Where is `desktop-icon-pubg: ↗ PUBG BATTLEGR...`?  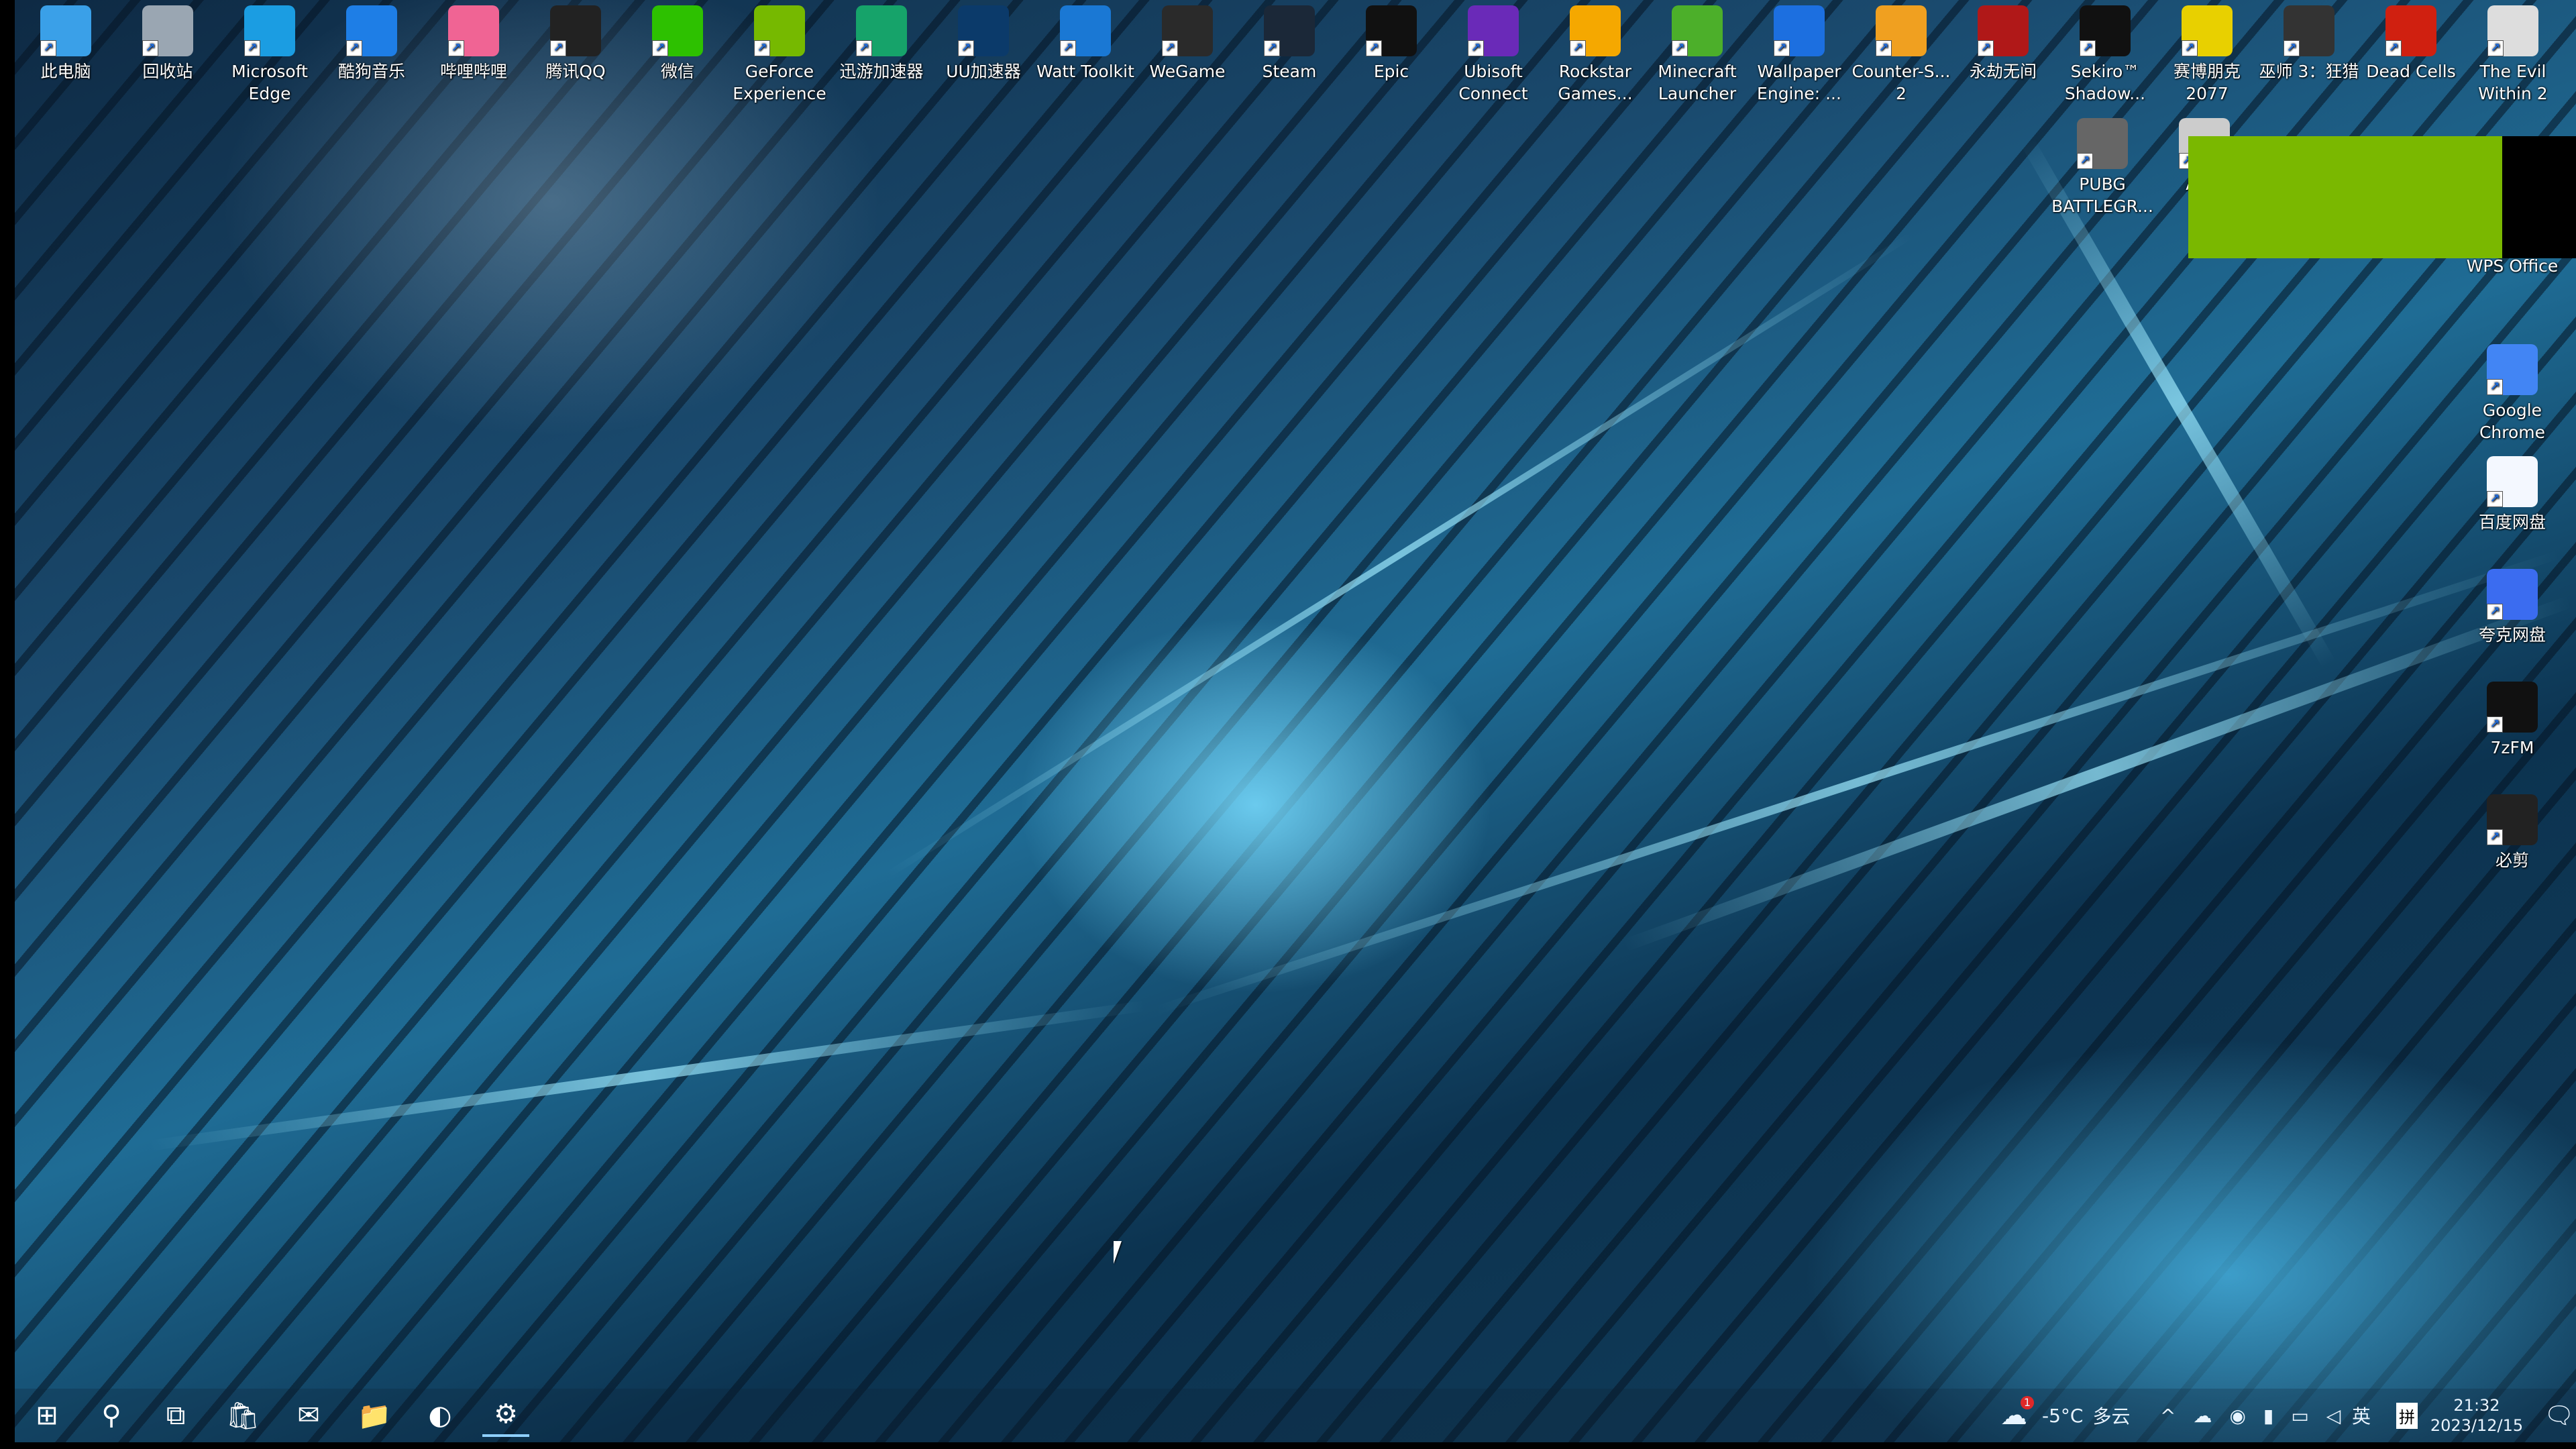
desktop-icon-pubg: ↗ PUBG BATTLEGR... is located at coordinates (2102, 165).